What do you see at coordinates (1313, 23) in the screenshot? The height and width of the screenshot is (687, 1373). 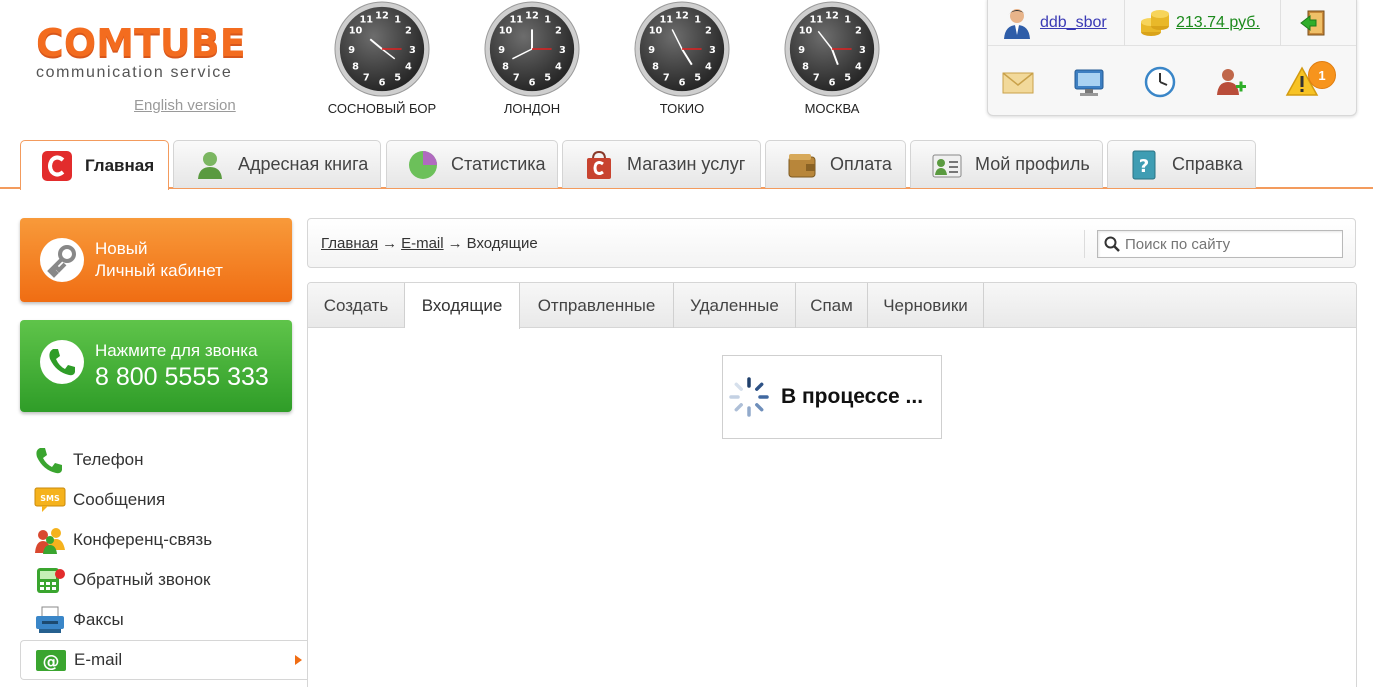 I see `logout-door-icon` at bounding box center [1313, 23].